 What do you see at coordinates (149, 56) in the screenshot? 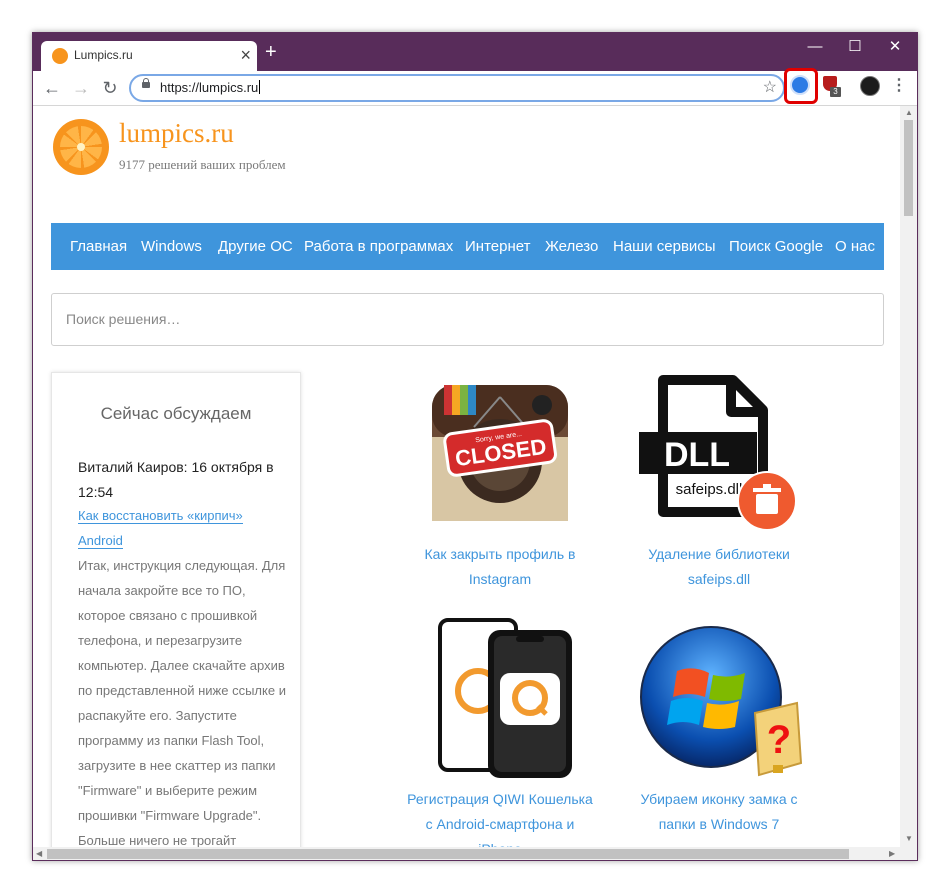
I see `browser-tab: Lumpics.ru ×` at bounding box center [149, 56].